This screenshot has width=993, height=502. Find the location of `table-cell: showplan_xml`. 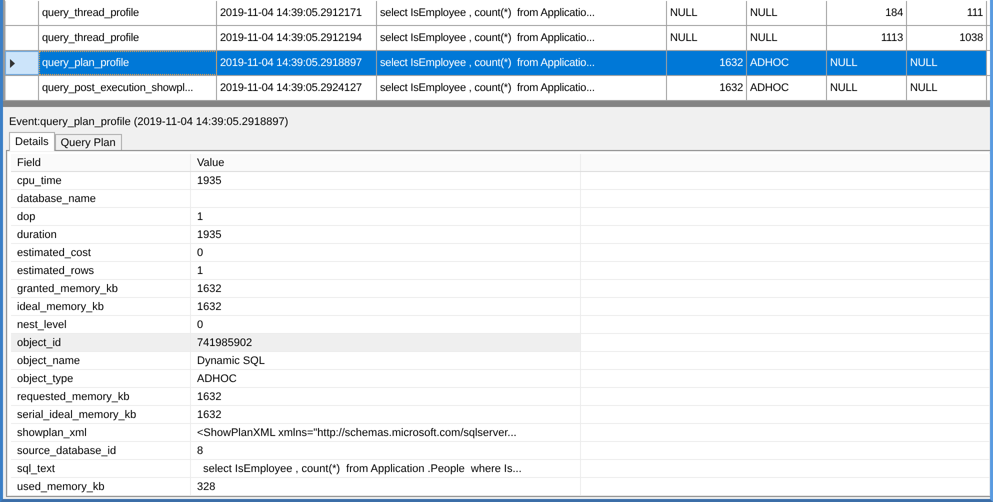

table-cell: showplan_xml is located at coordinates (101, 432).